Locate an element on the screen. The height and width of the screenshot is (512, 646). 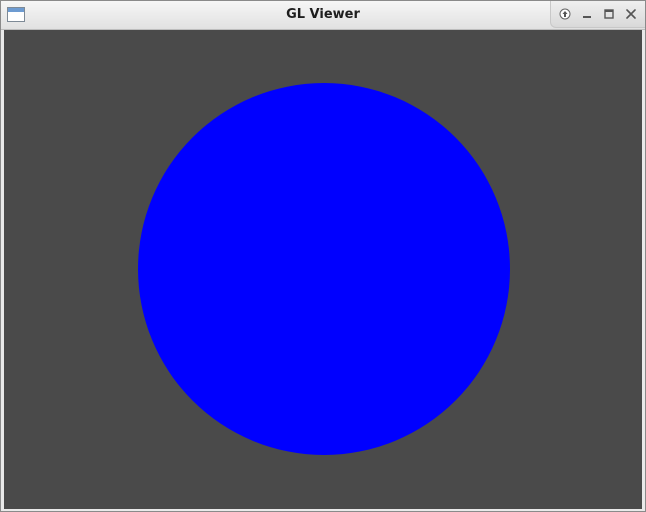
maximize-button is located at coordinates (609, 14).